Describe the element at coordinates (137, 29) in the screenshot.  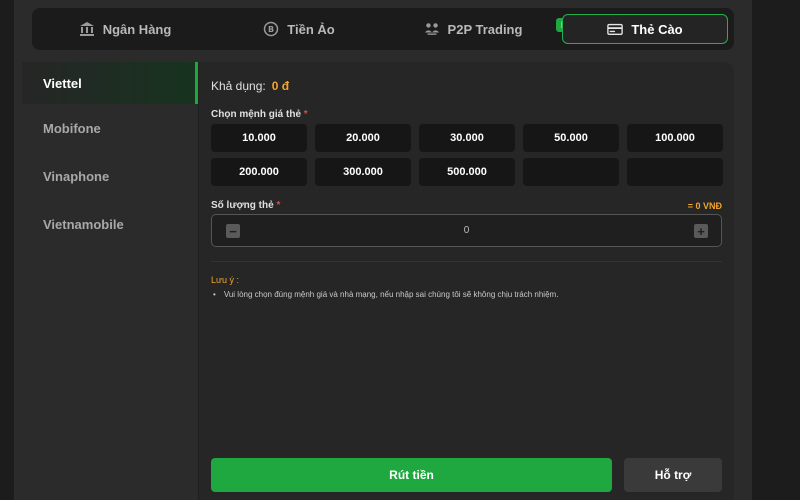
I see `tab-label: Ngân Hàng` at that location.